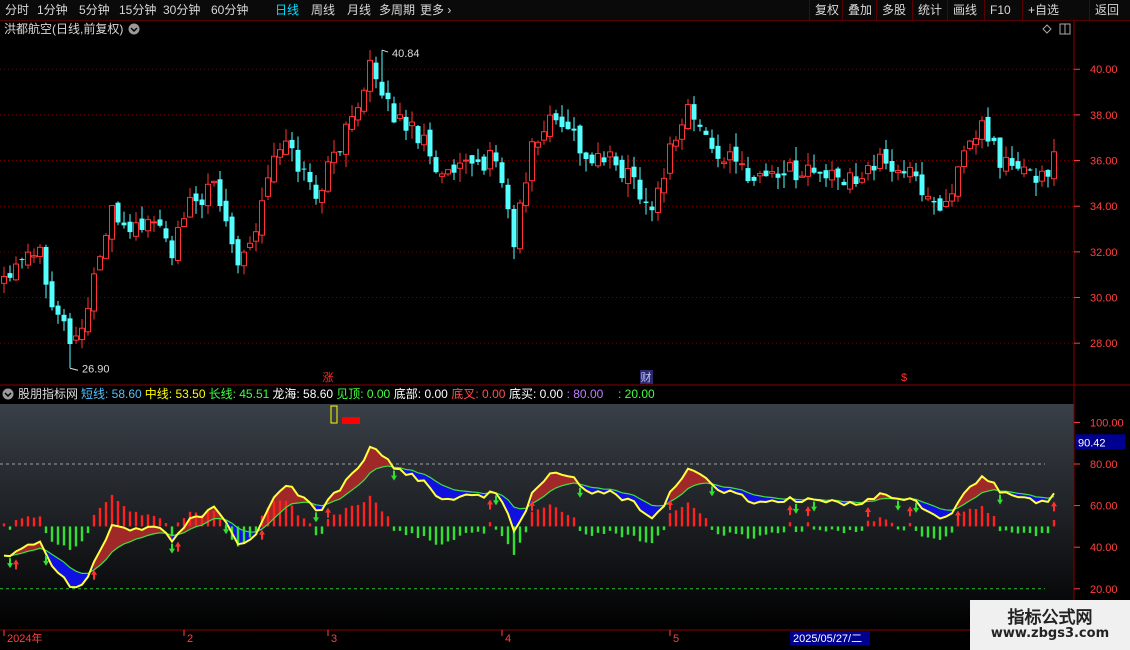 Image resolution: width=1130 pixels, height=650 pixels. I want to click on period-tab-7: 周线, so click(323, 10).